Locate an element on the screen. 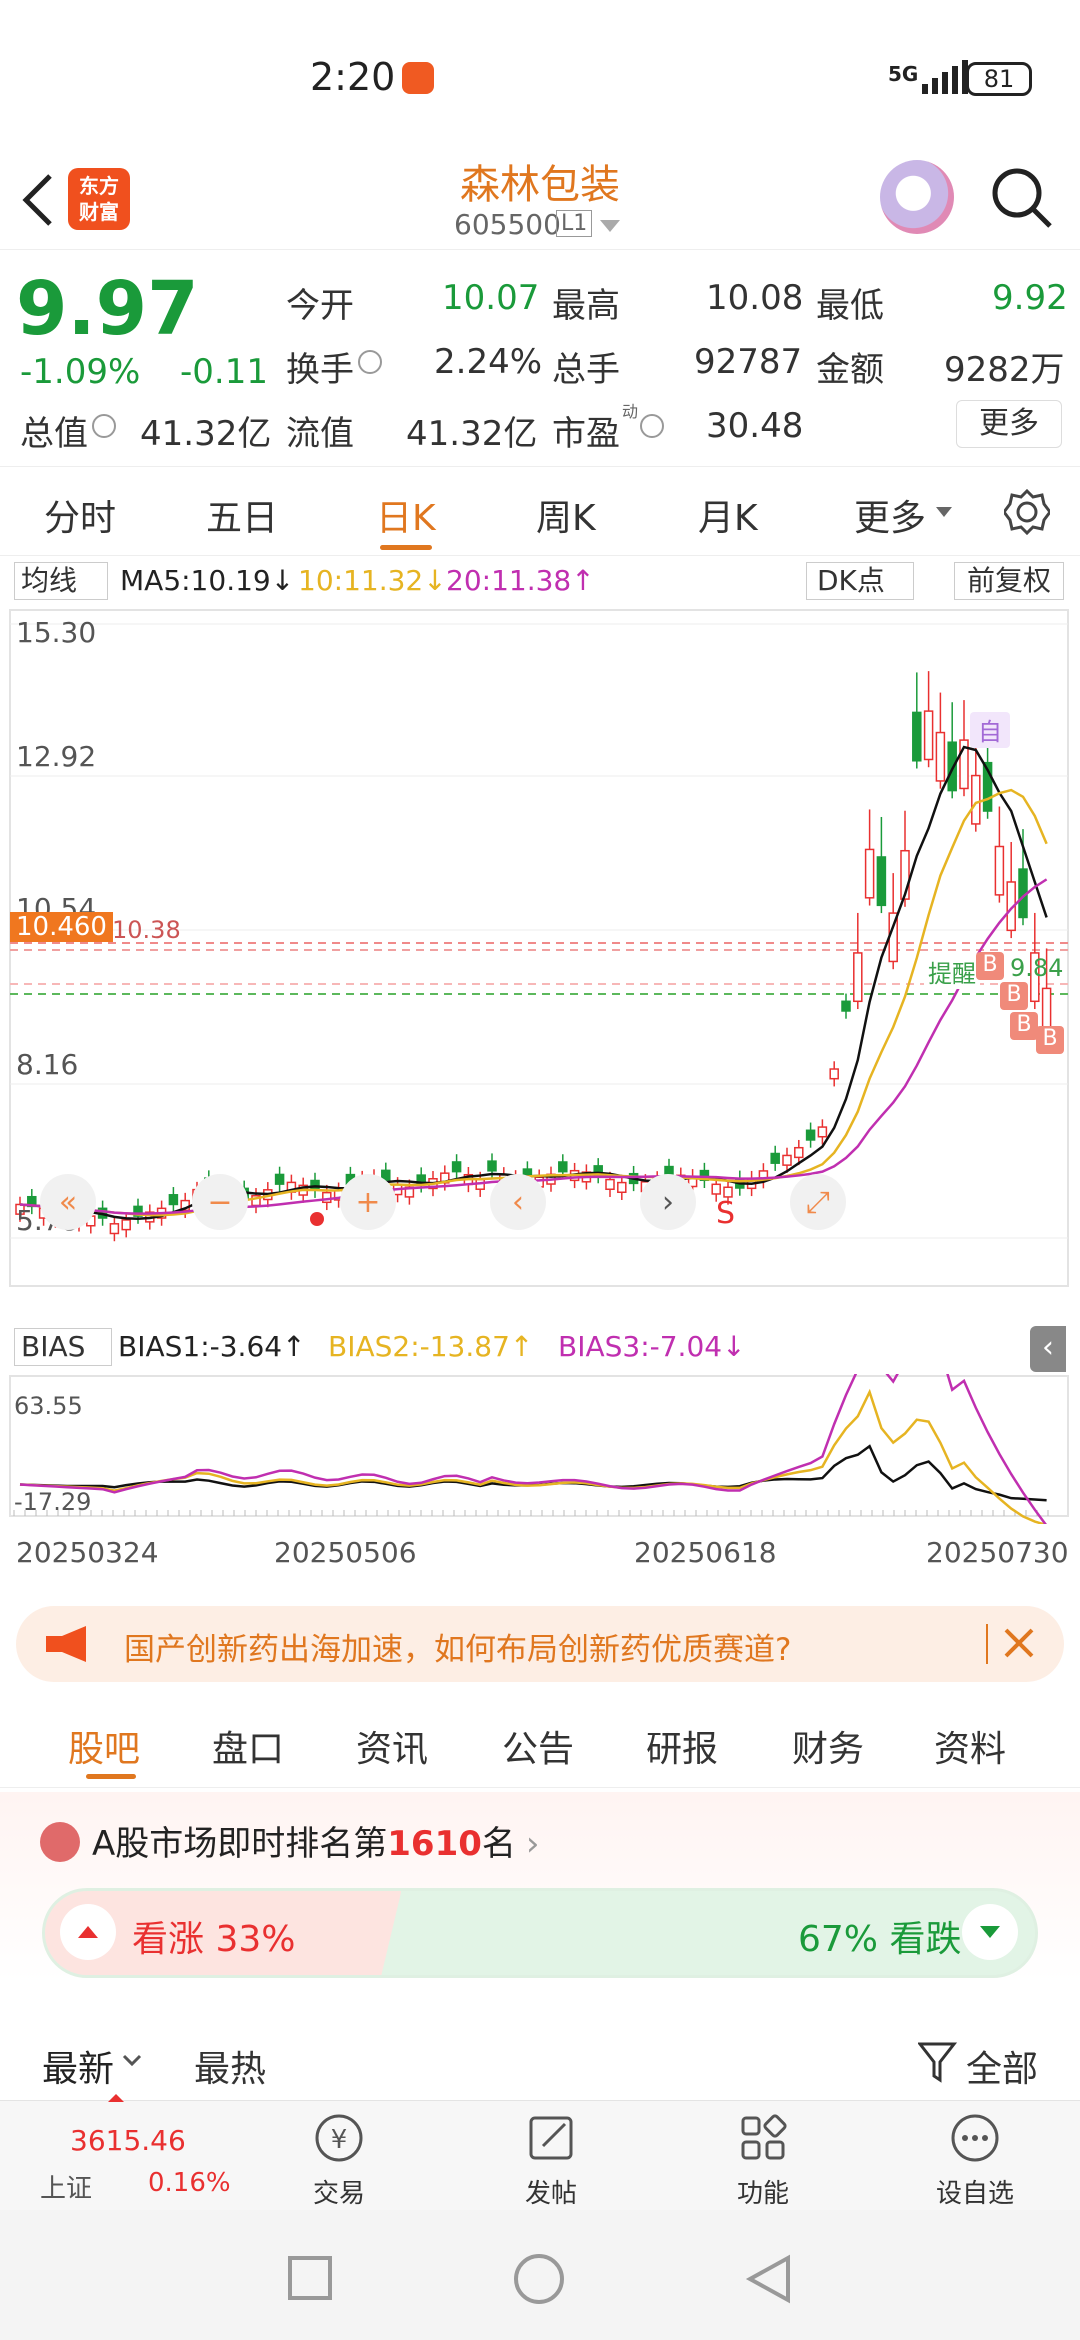 Image resolution: width=1080 pixels, height=2340 pixels. search-icon is located at coordinates (1022, 198).